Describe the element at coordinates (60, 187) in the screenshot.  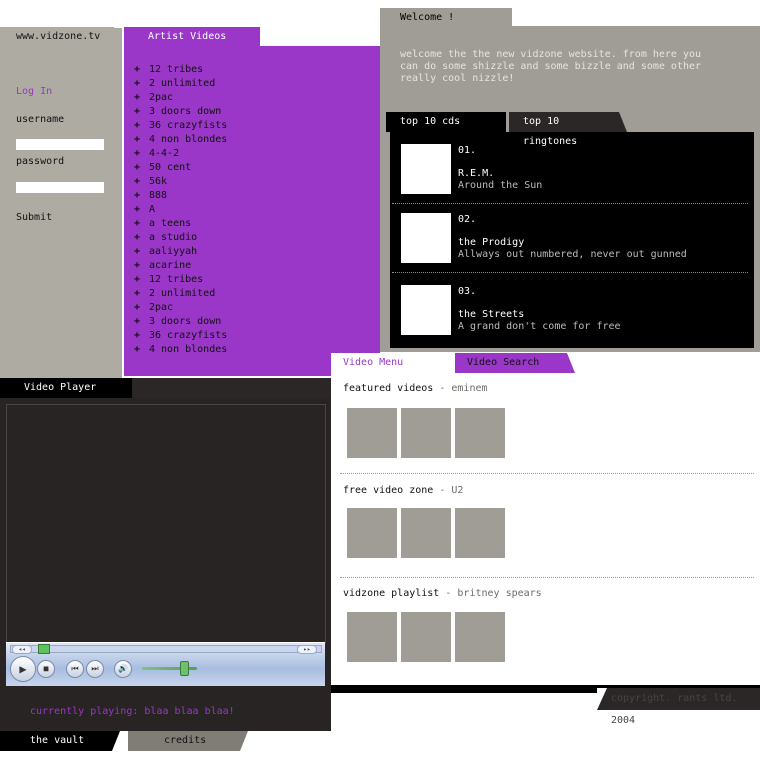
I see `password-field` at that location.